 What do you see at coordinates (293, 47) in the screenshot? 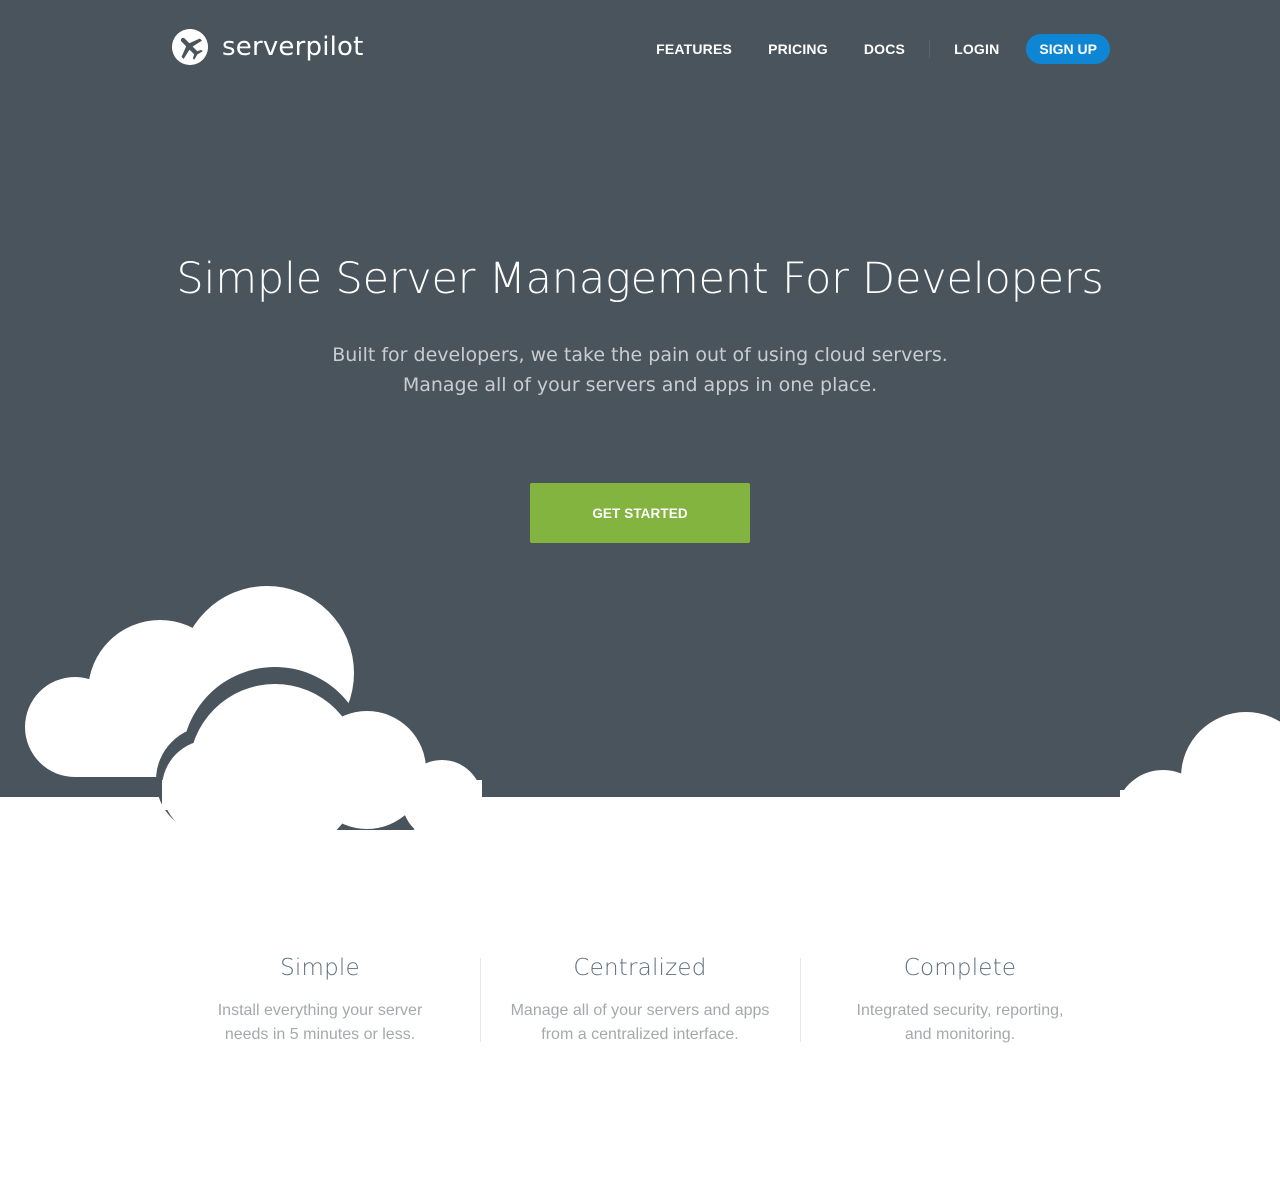
I see `brand-name: serverpilot` at bounding box center [293, 47].